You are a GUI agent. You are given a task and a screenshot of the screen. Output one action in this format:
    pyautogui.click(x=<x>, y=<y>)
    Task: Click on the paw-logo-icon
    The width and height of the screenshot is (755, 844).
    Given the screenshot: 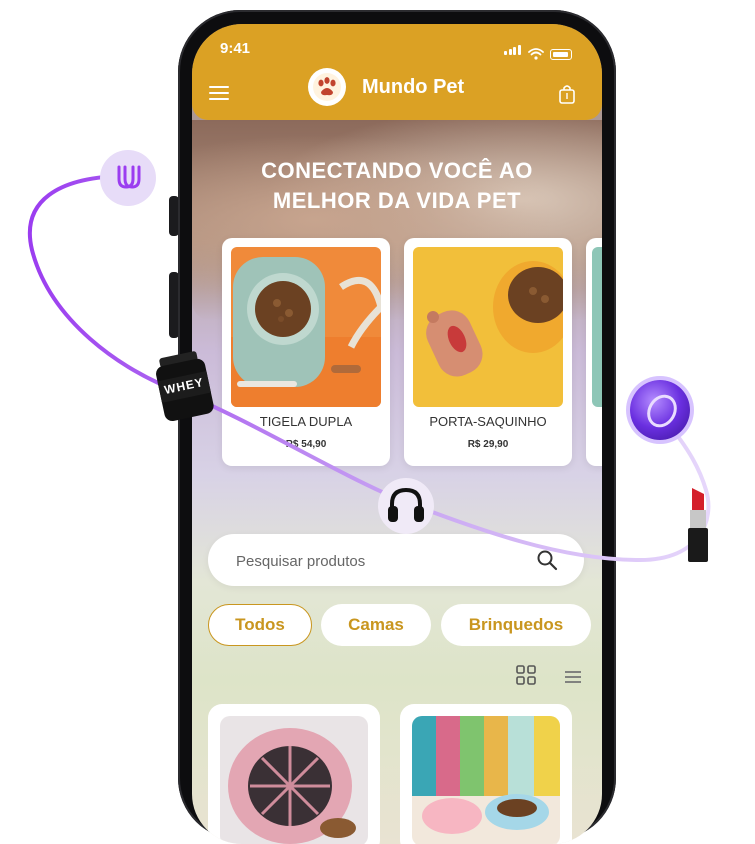 What is the action you would take?
    pyautogui.click(x=327, y=87)
    